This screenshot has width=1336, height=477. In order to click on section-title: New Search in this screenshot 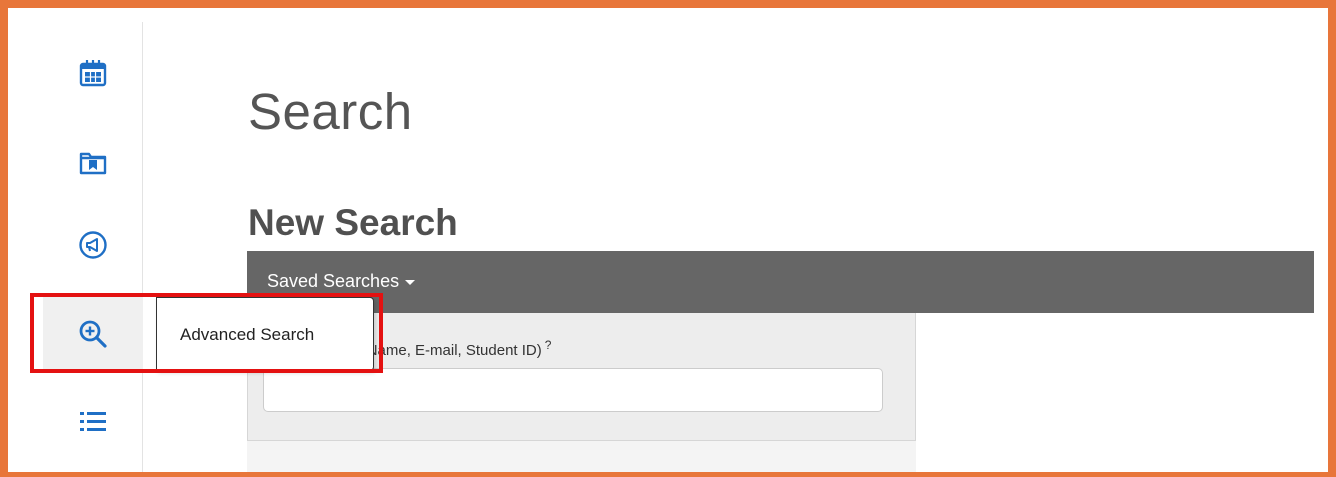, I will do `click(353, 222)`.